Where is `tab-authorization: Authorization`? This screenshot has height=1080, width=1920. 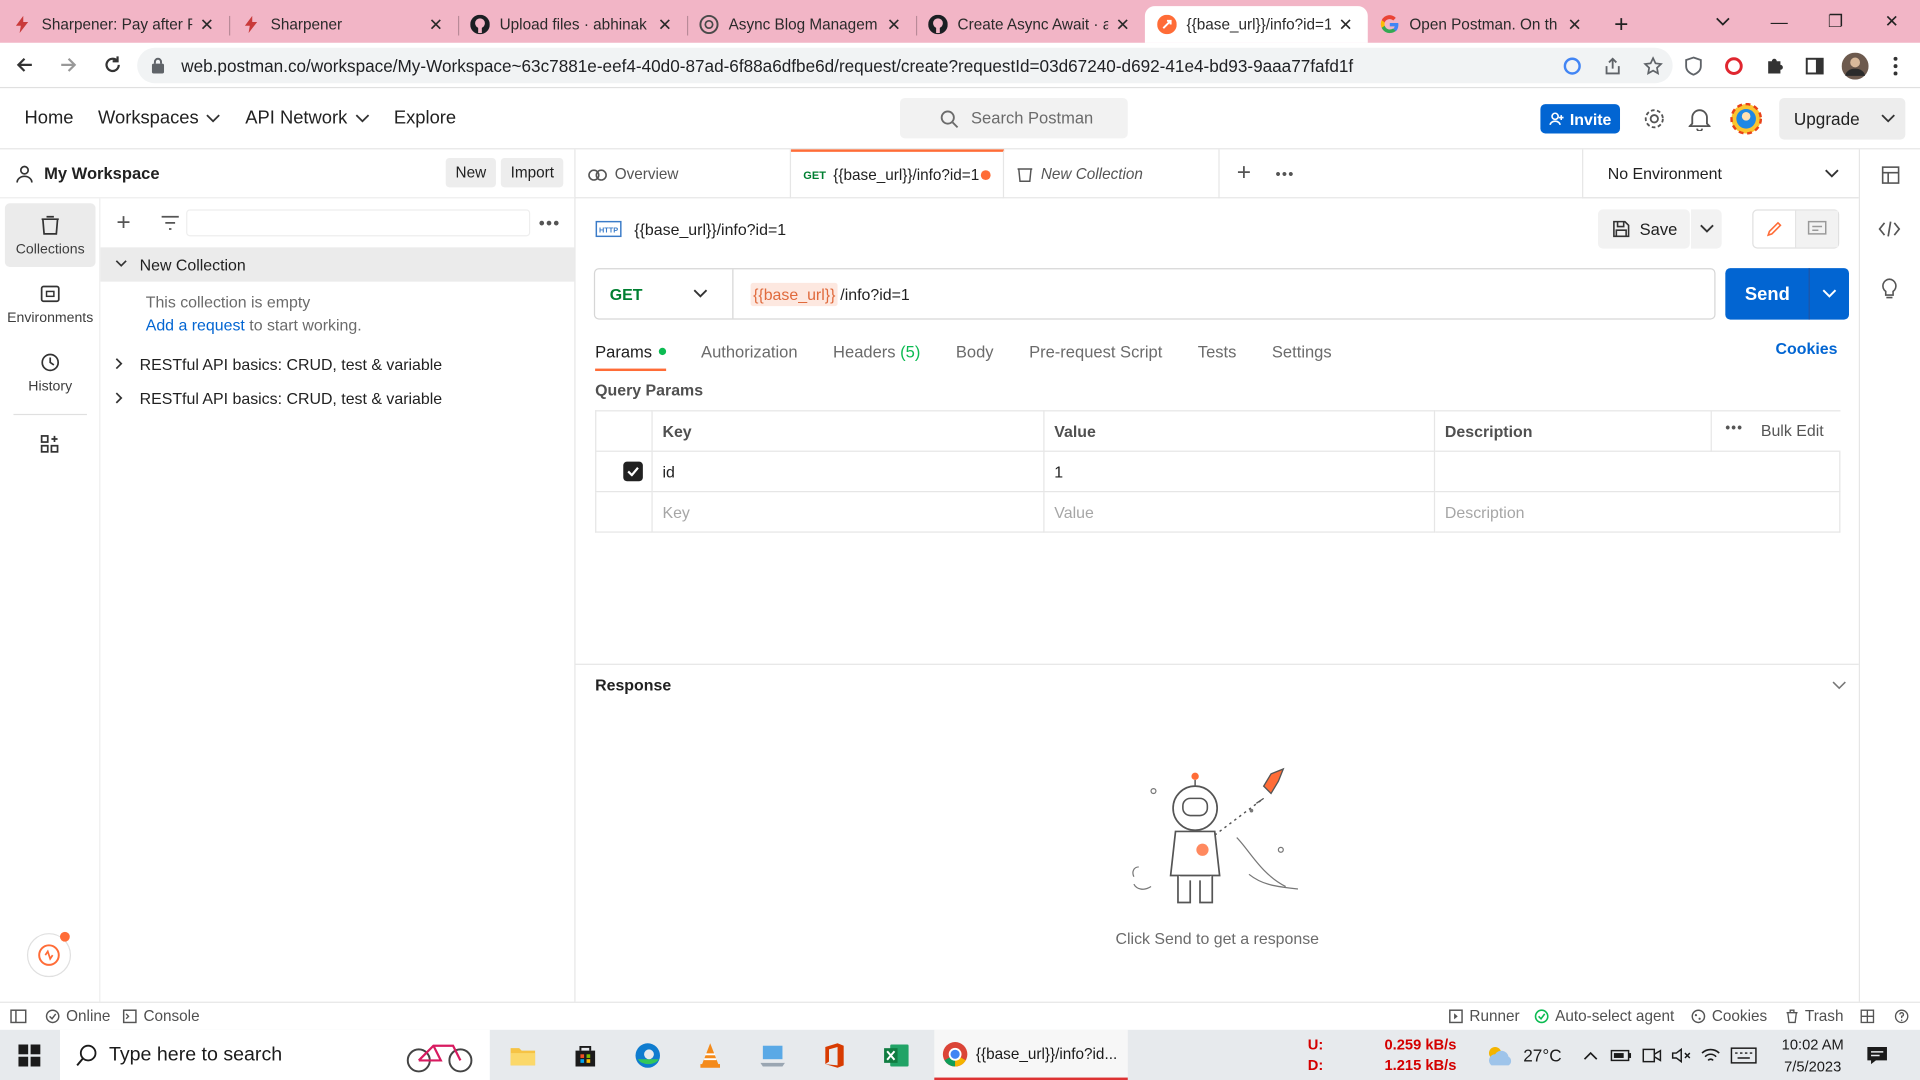
tab-authorization: Authorization is located at coordinates (749, 352).